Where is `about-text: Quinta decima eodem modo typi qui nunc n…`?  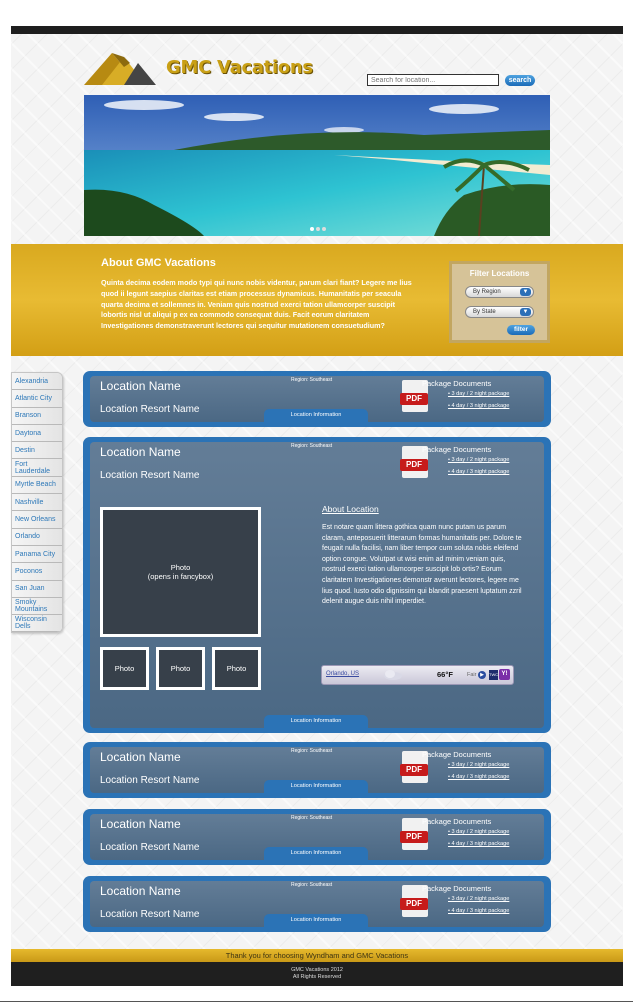
about-text: Quinta decima eodem modo typi qui nunc n… is located at coordinates (256, 304).